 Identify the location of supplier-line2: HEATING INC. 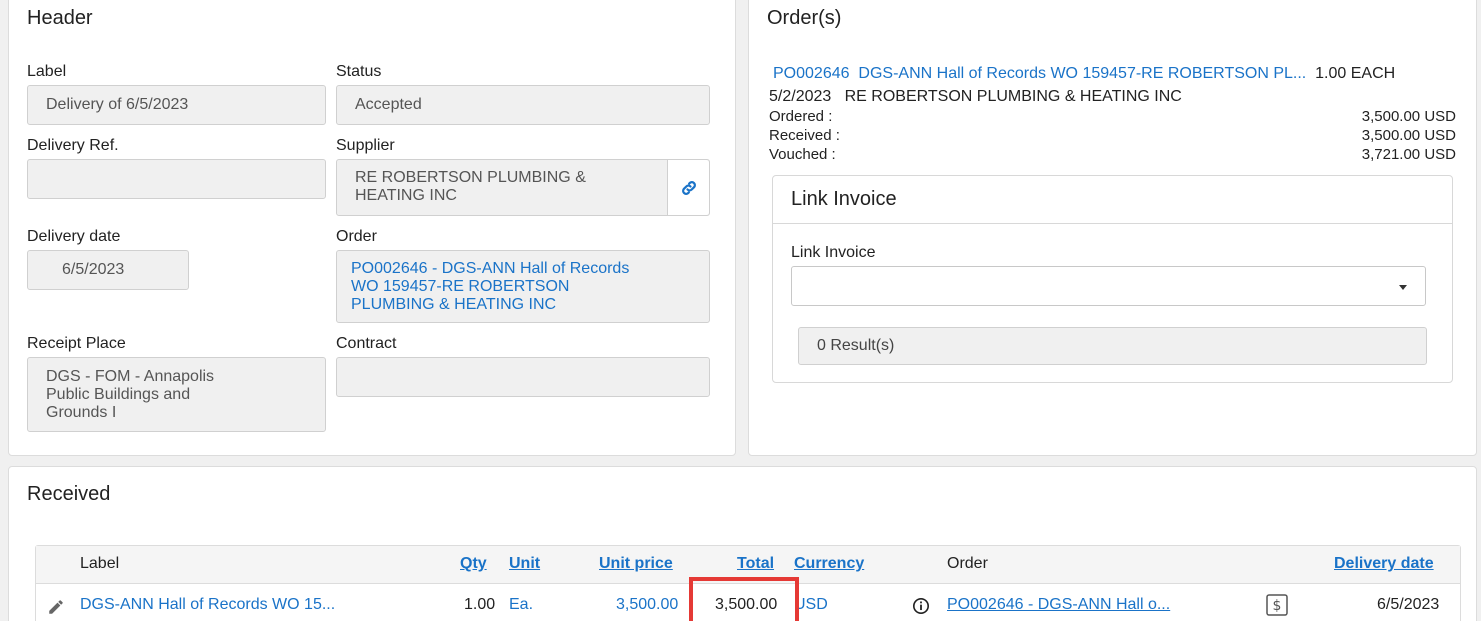
(406, 195).